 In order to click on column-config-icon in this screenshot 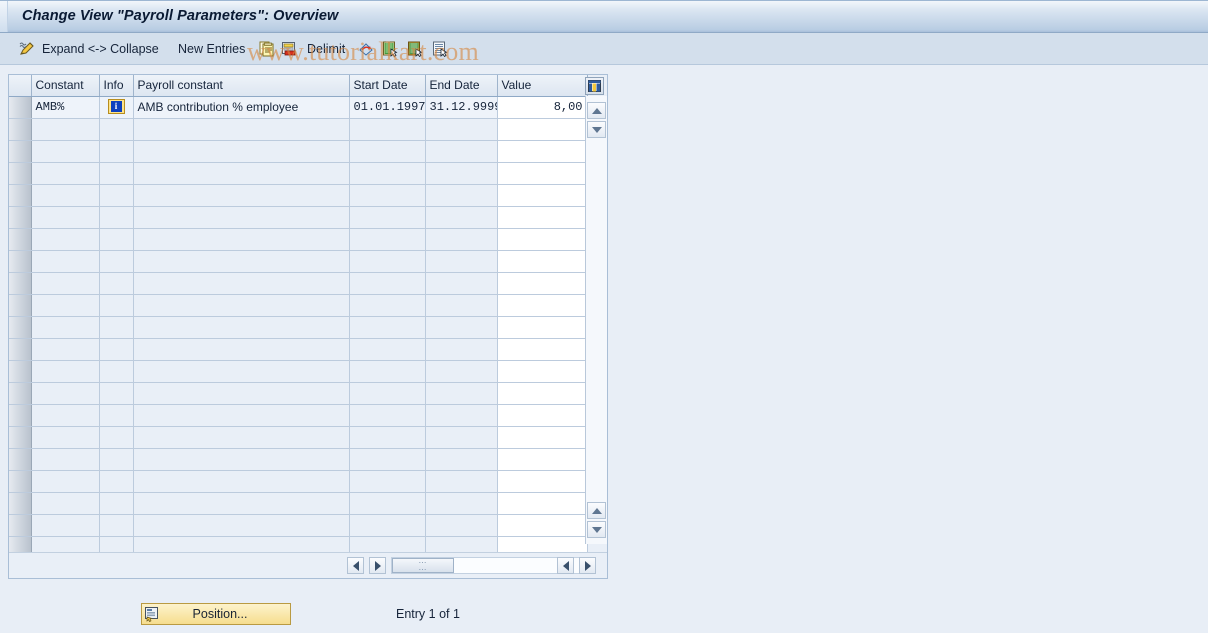, I will do `click(594, 86)`.